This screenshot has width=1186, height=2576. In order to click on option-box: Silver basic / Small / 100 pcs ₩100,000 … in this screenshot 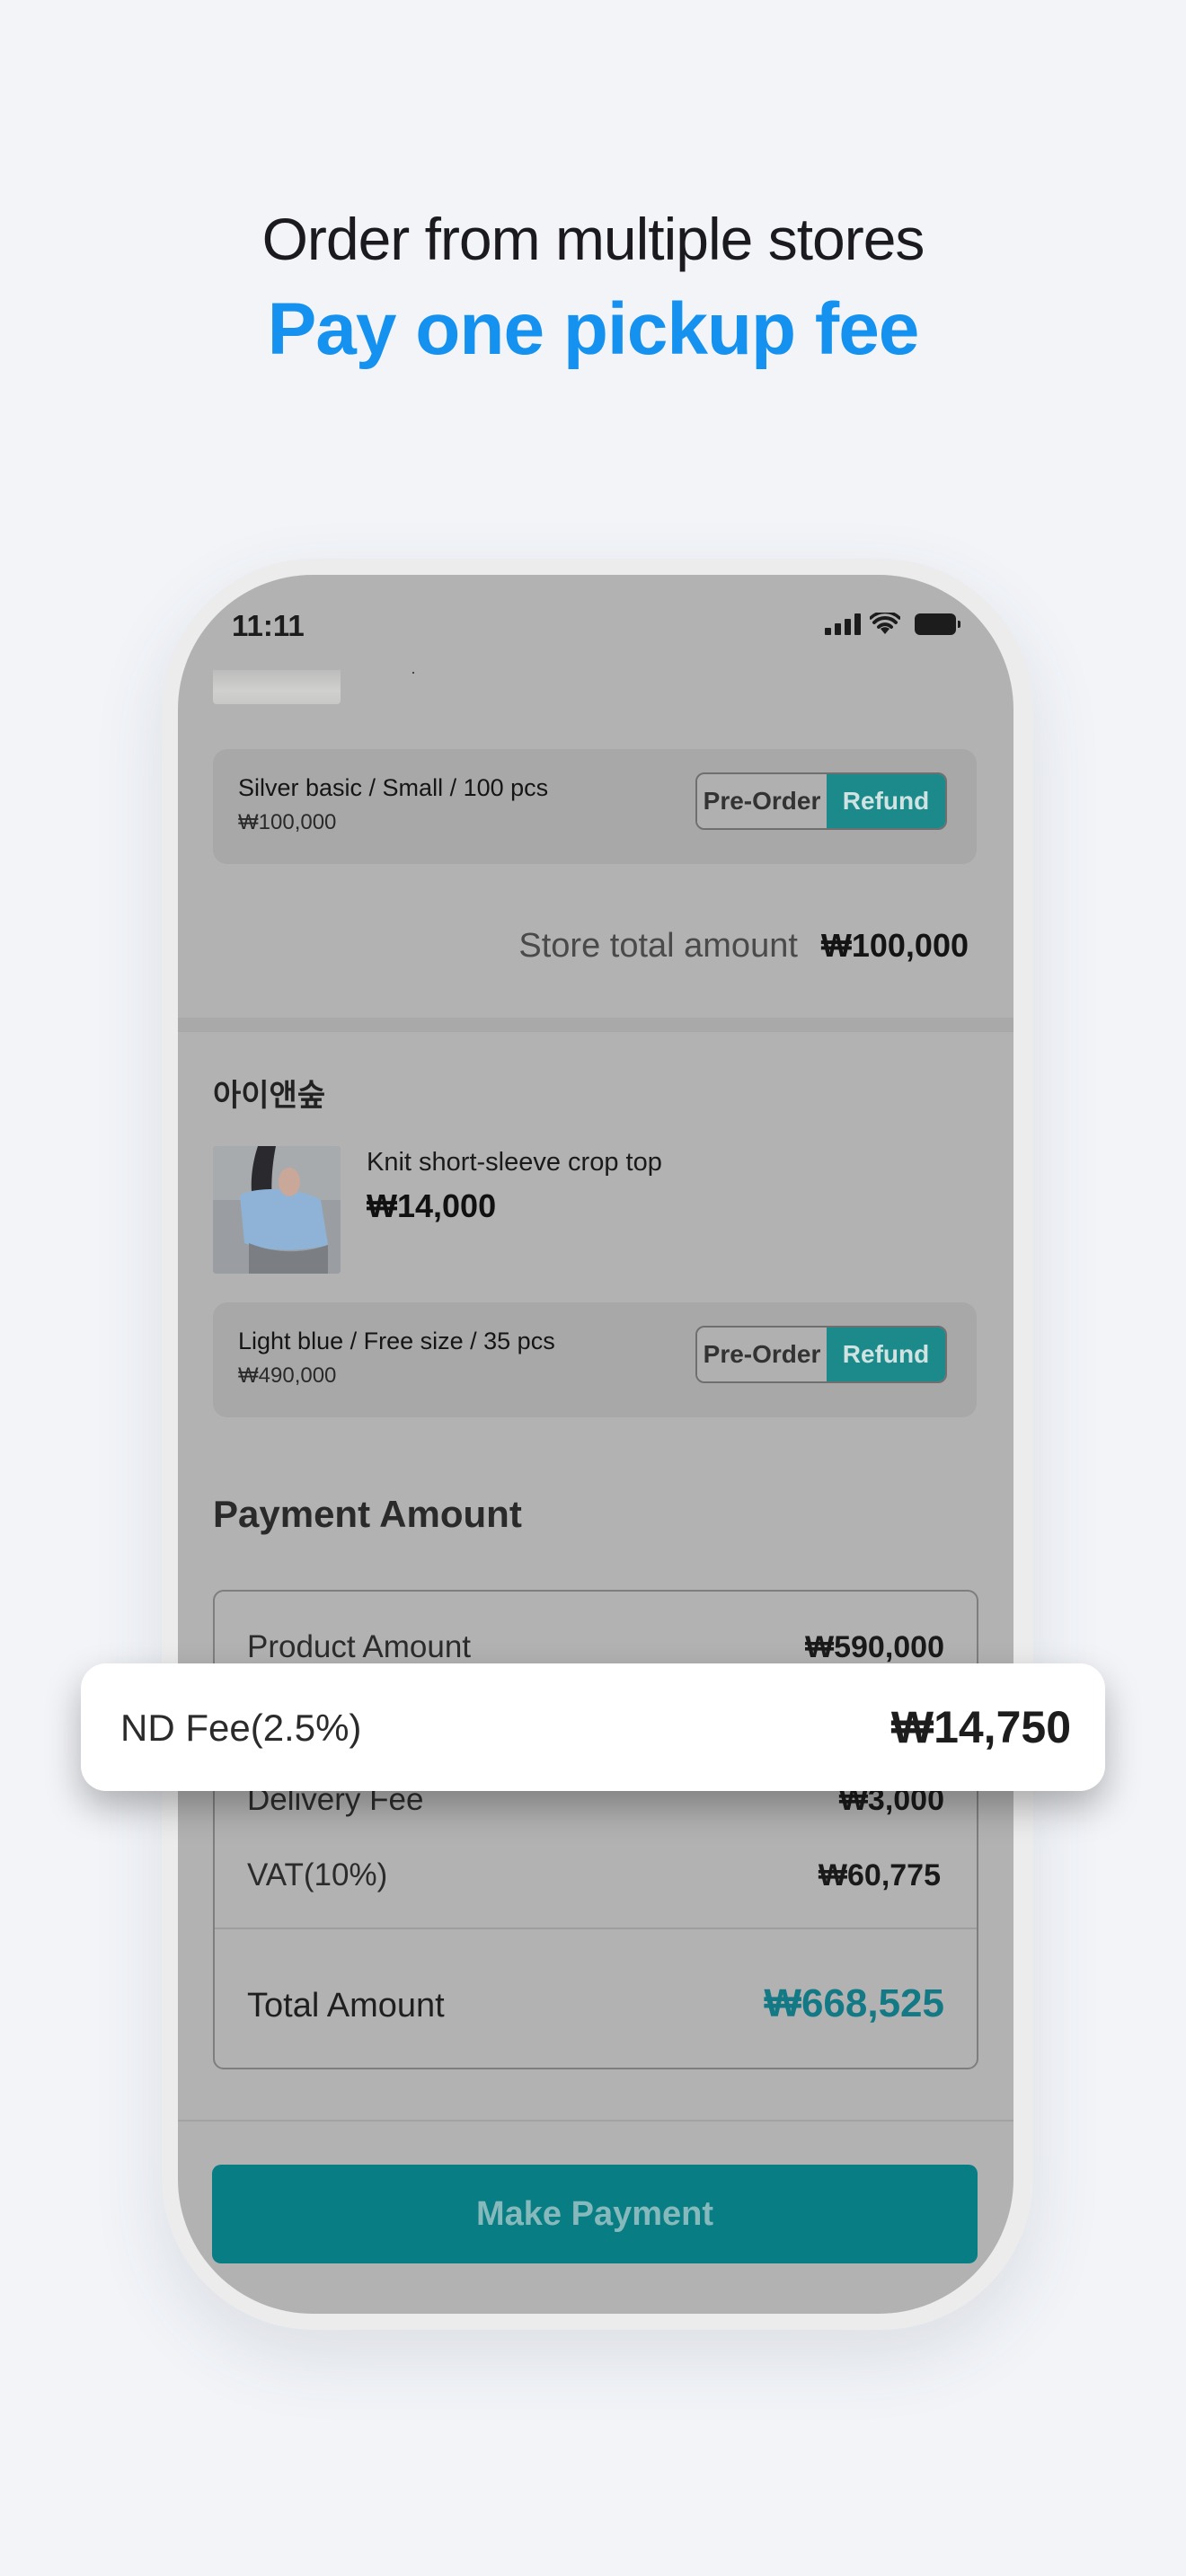, I will do `click(595, 806)`.